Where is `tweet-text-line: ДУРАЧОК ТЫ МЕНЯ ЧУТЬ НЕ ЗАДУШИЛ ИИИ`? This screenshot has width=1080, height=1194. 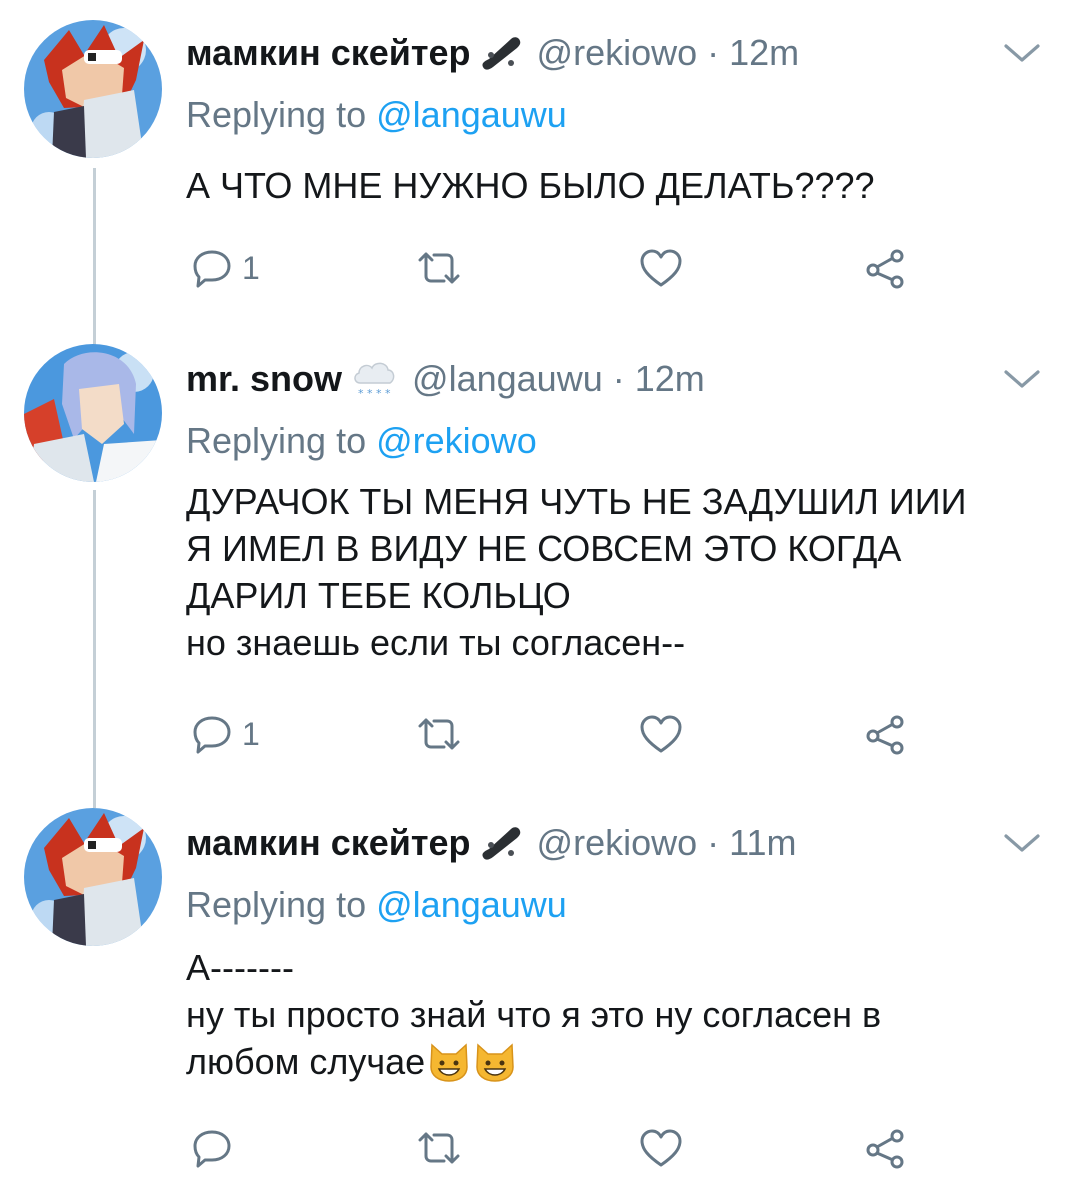 tweet-text-line: ДУРАЧОК ТЫ МЕНЯ ЧУТЬ НЕ ЗАДУШИЛ ИИИ is located at coordinates (576, 501).